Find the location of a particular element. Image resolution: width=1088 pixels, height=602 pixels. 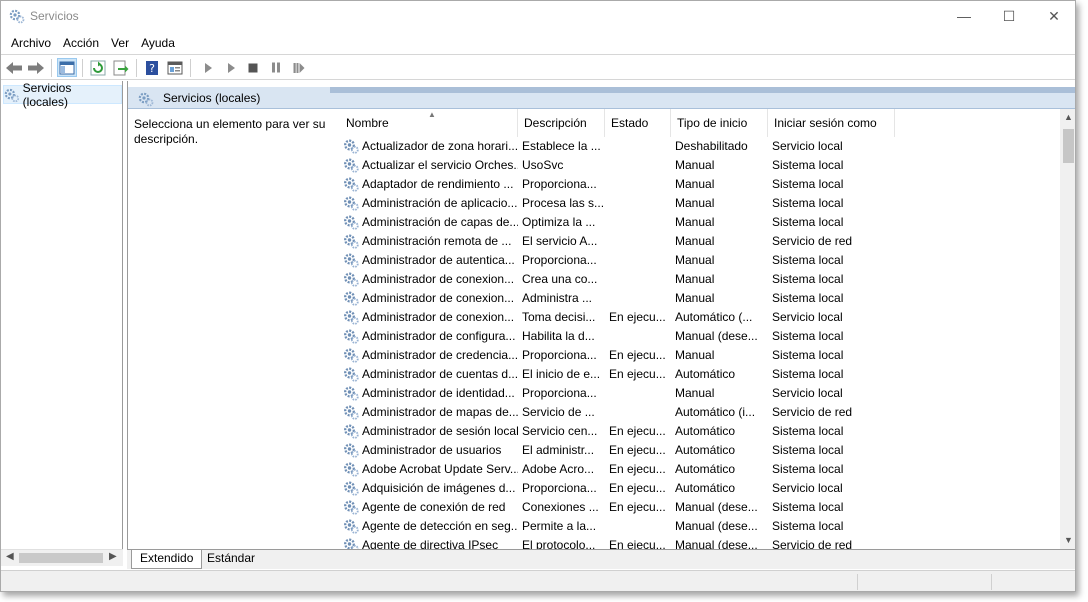

refresh-icon is located at coordinates (98, 67).